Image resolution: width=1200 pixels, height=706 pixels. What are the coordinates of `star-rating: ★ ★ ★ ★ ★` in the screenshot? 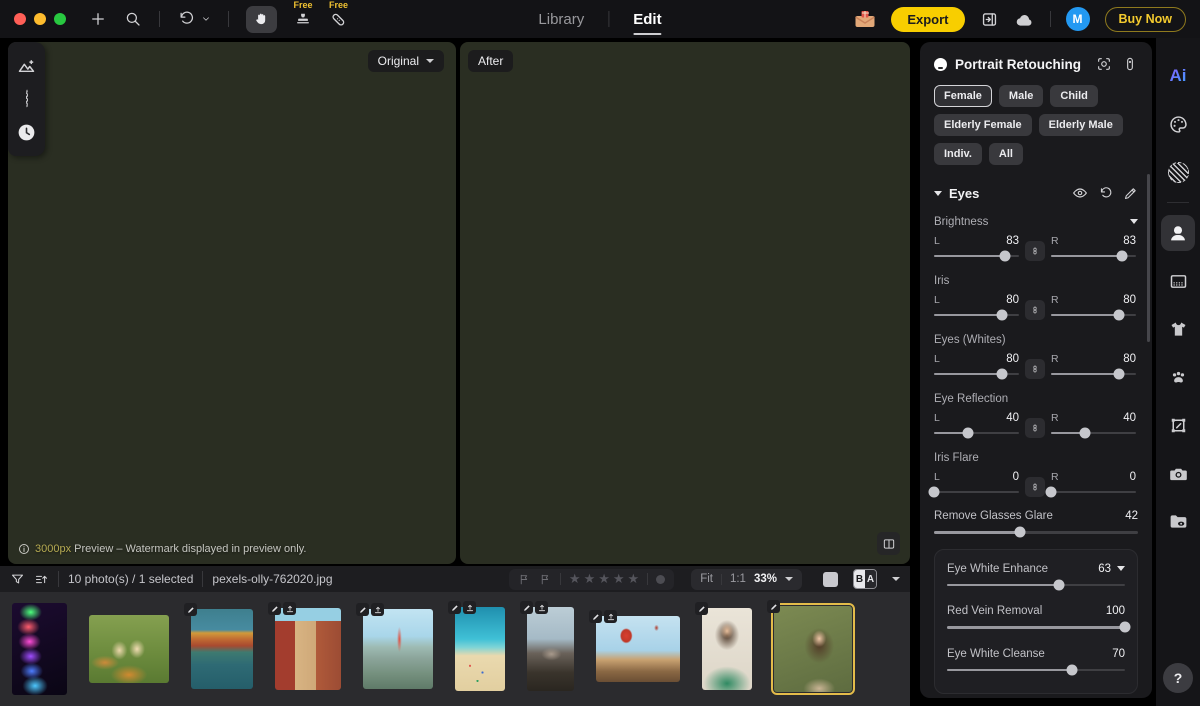 It's located at (604, 579).